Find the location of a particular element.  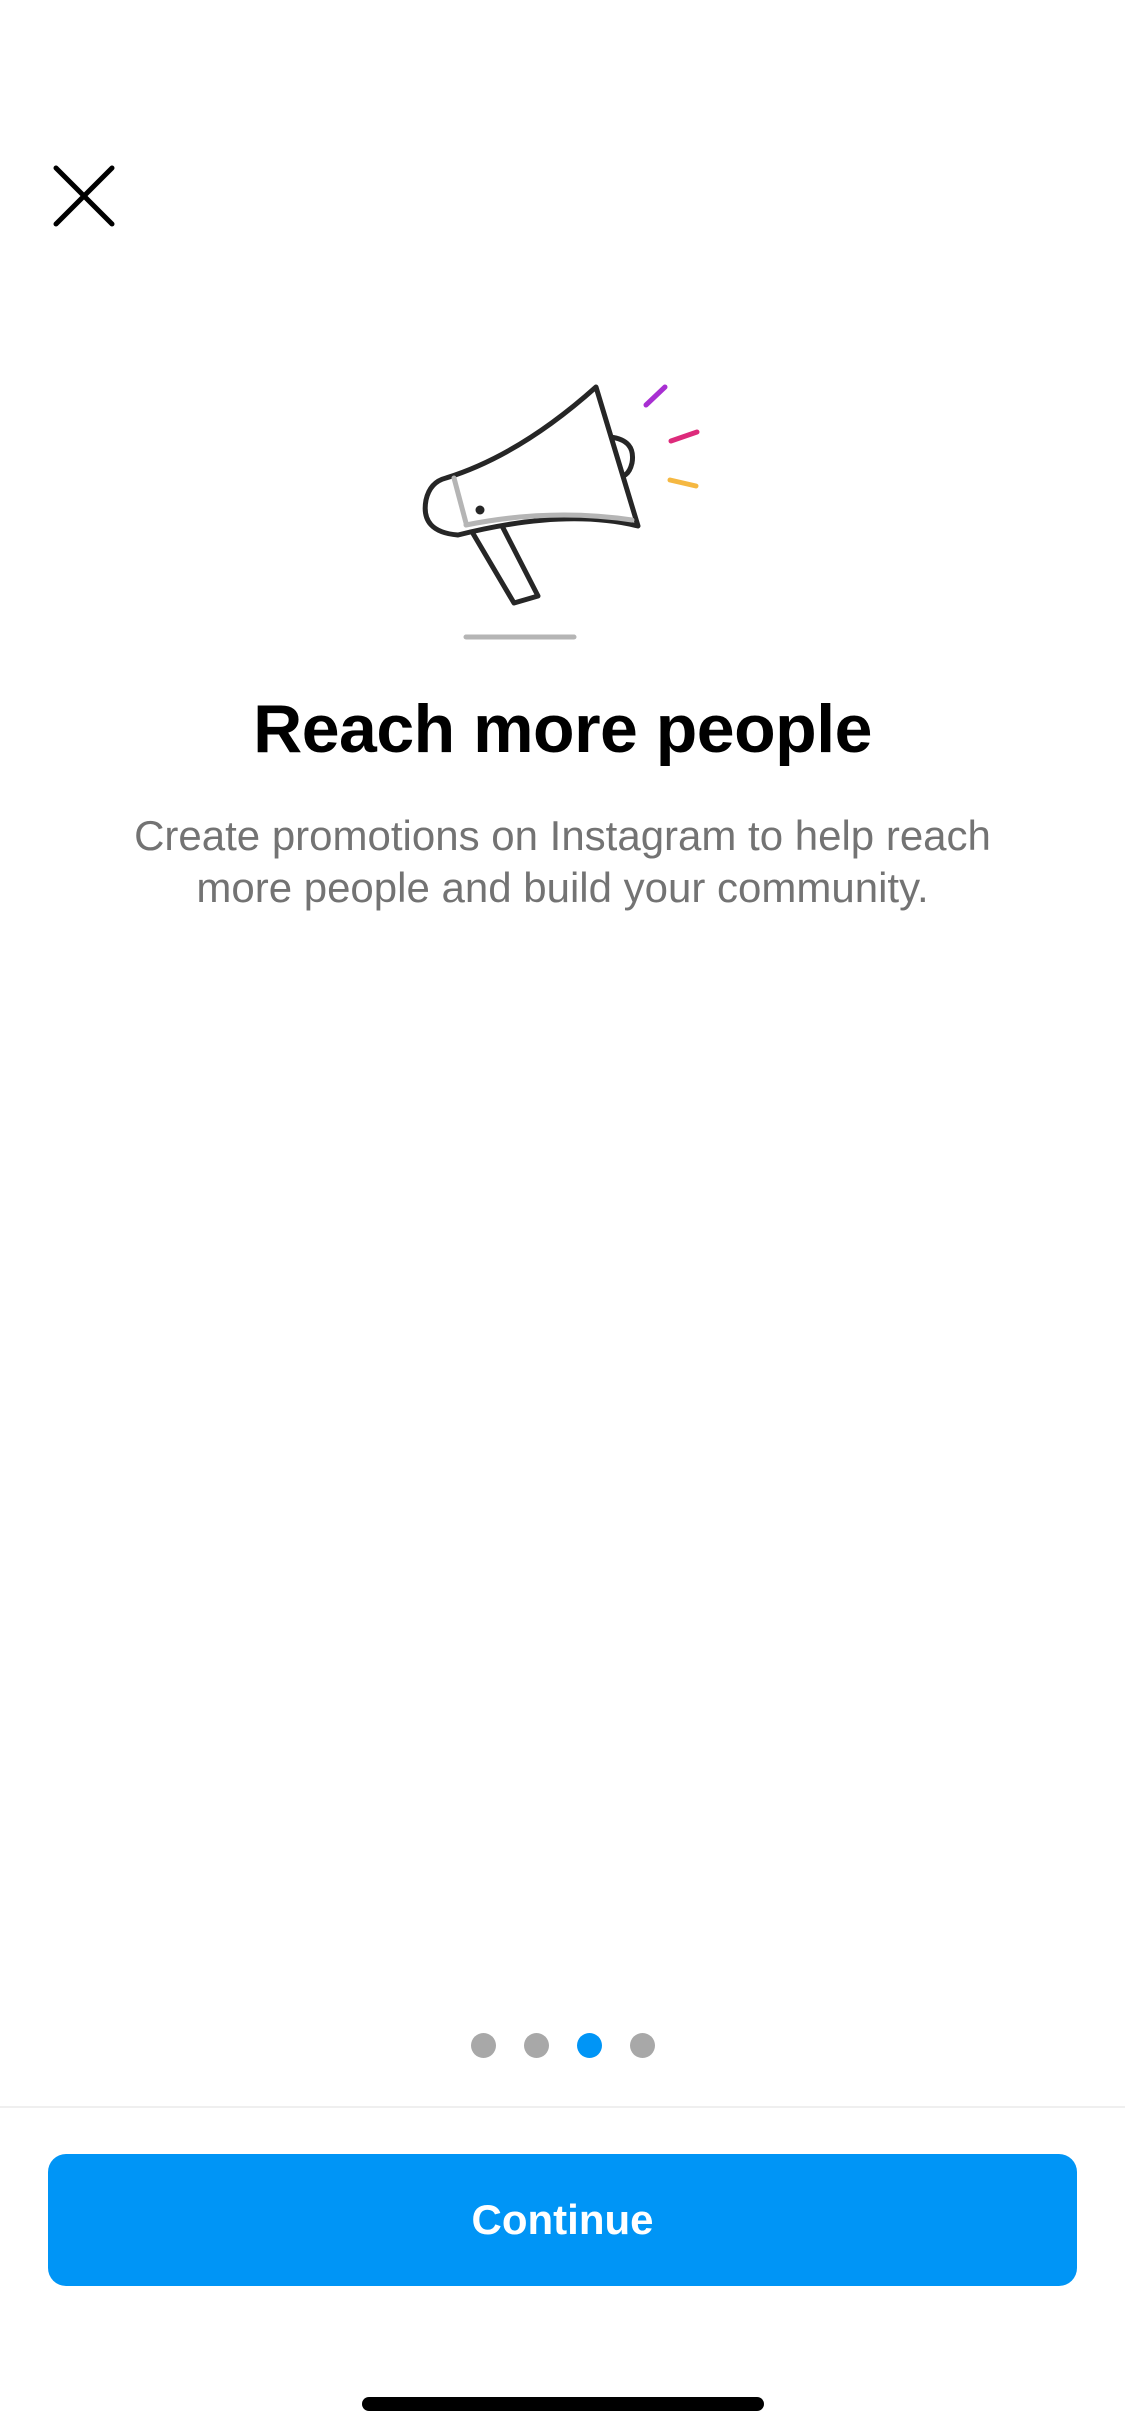

close-icon is located at coordinates (84, 196).